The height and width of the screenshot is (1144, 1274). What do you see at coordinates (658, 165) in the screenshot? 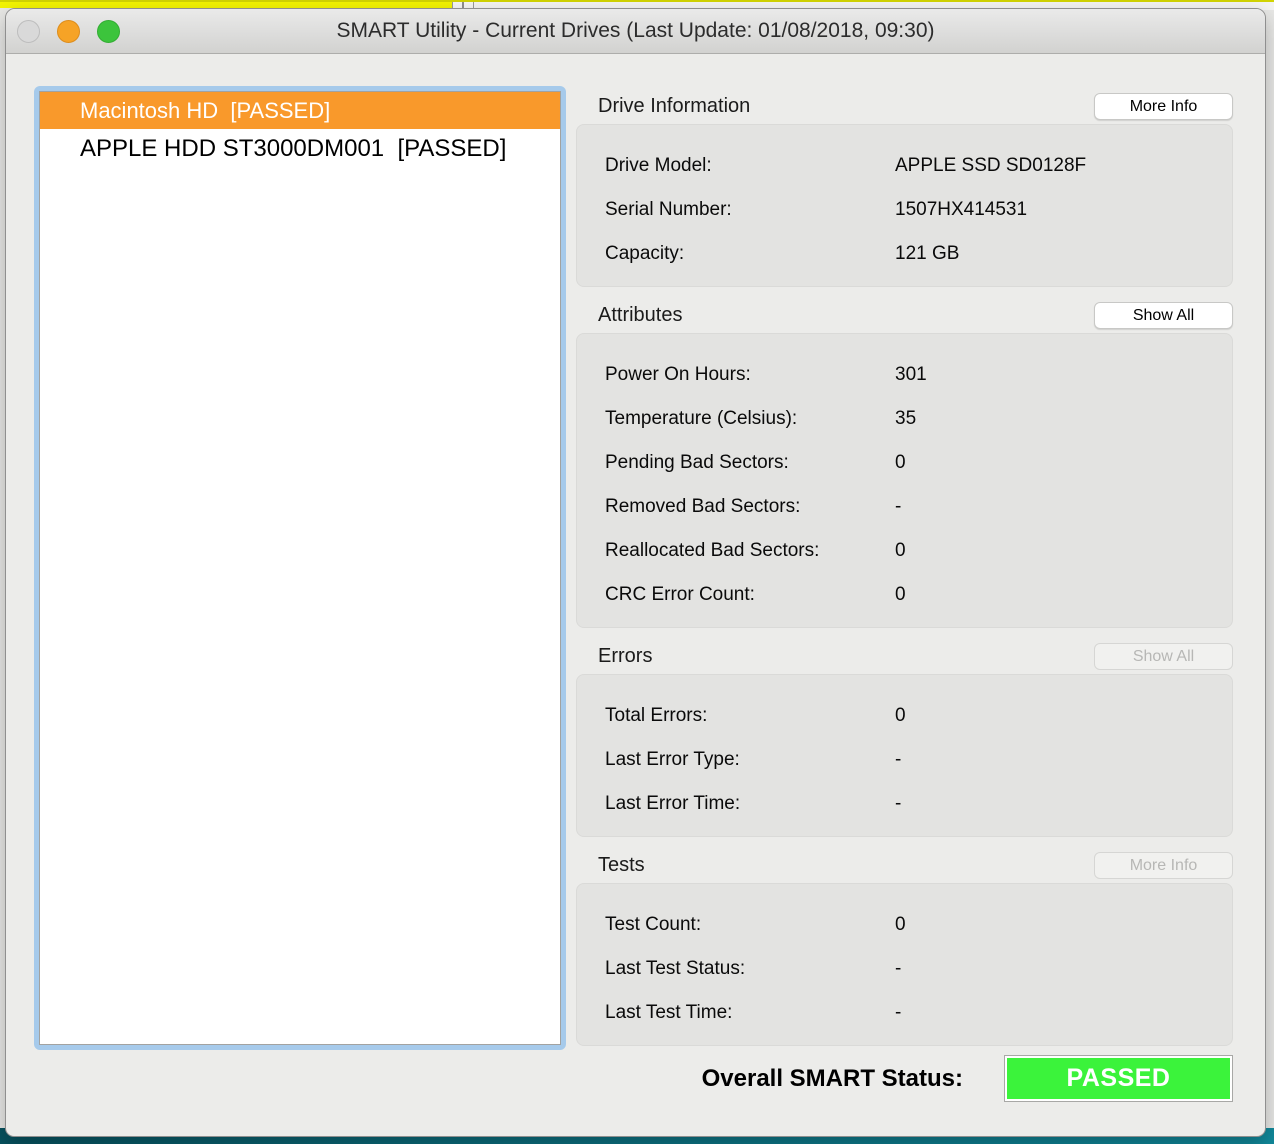
I see `field-label: Drive Model:` at bounding box center [658, 165].